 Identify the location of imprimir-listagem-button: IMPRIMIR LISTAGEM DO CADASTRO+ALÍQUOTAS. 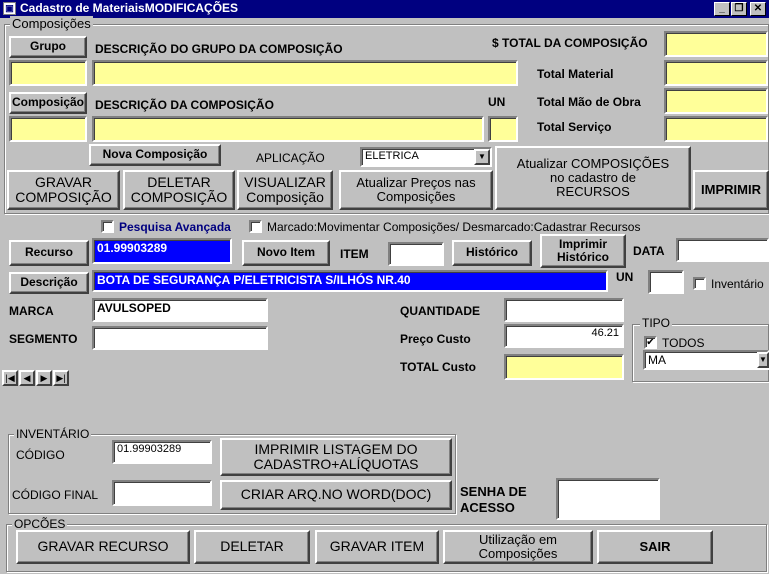
(336, 457).